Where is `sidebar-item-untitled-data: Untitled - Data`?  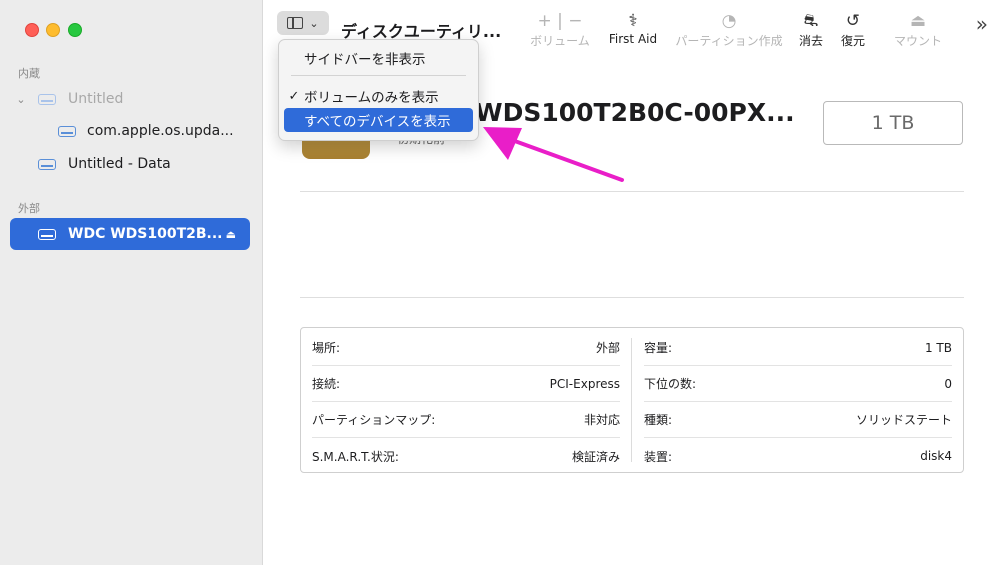
sidebar-item-untitled-data: Untitled - Data is located at coordinates (130, 164).